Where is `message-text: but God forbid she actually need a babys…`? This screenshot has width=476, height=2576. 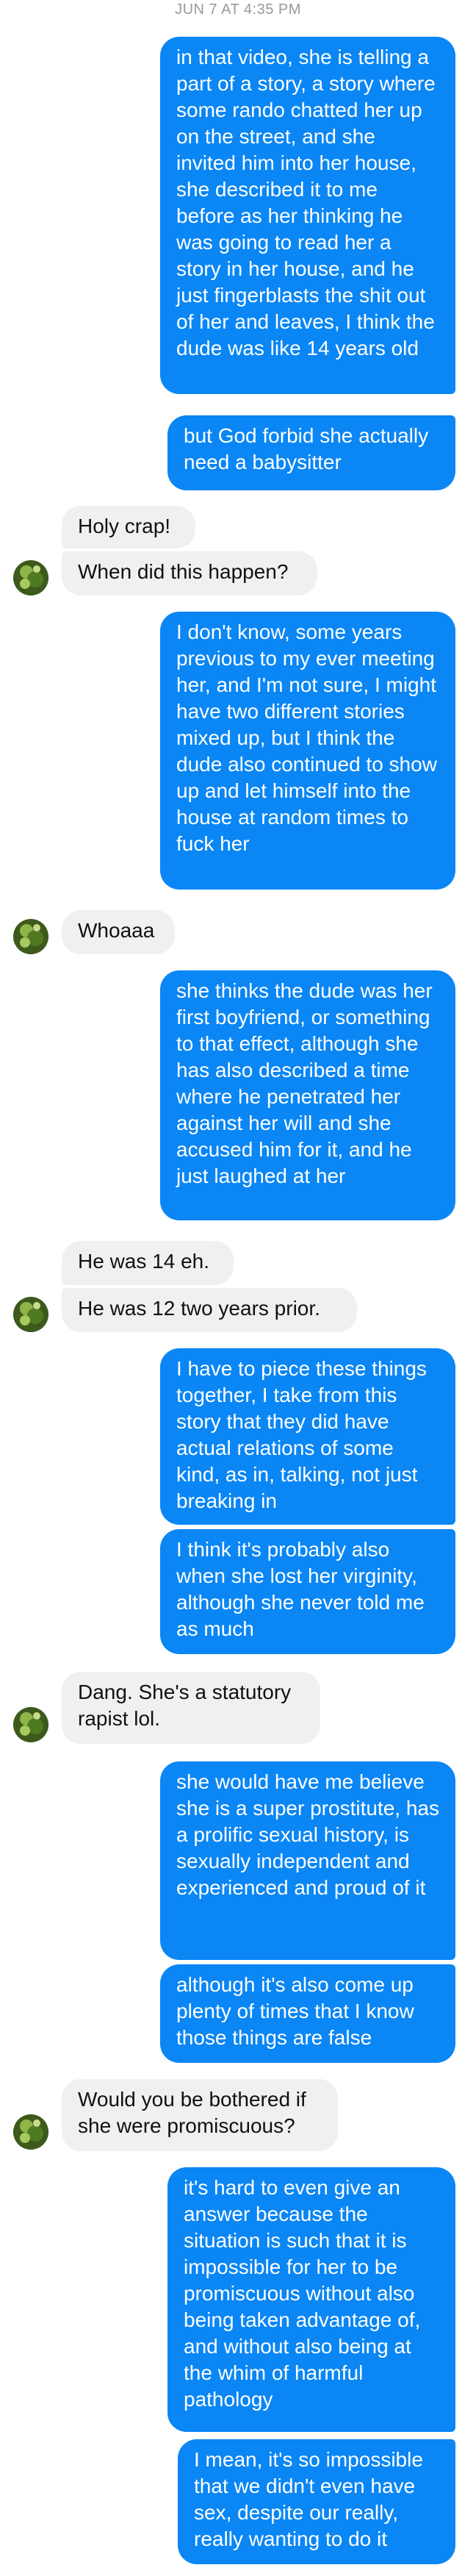
message-text: but God forbid she actually need a babys… is located at coordinates (306, 448).